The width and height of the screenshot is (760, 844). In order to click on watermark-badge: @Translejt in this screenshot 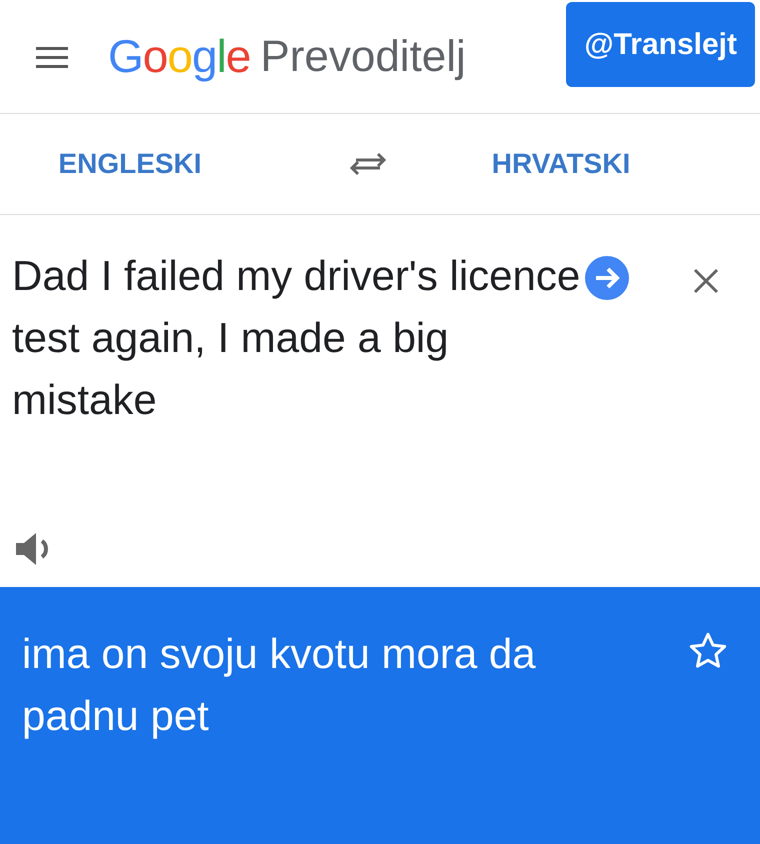, I will do `click(660, 44)`.